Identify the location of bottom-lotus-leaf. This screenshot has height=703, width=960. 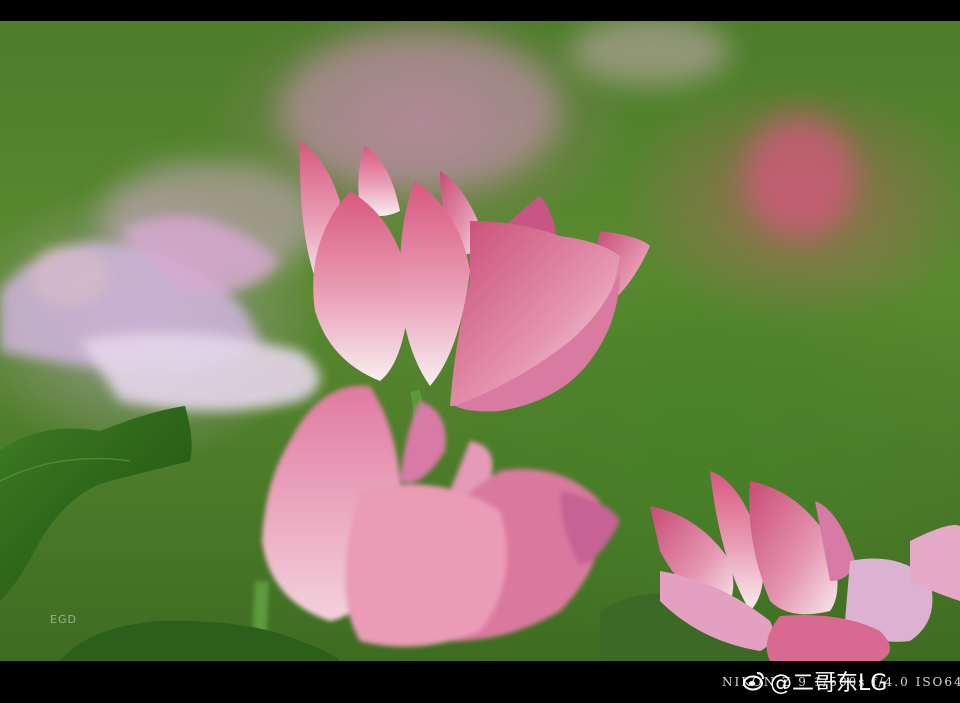
(200, 640).